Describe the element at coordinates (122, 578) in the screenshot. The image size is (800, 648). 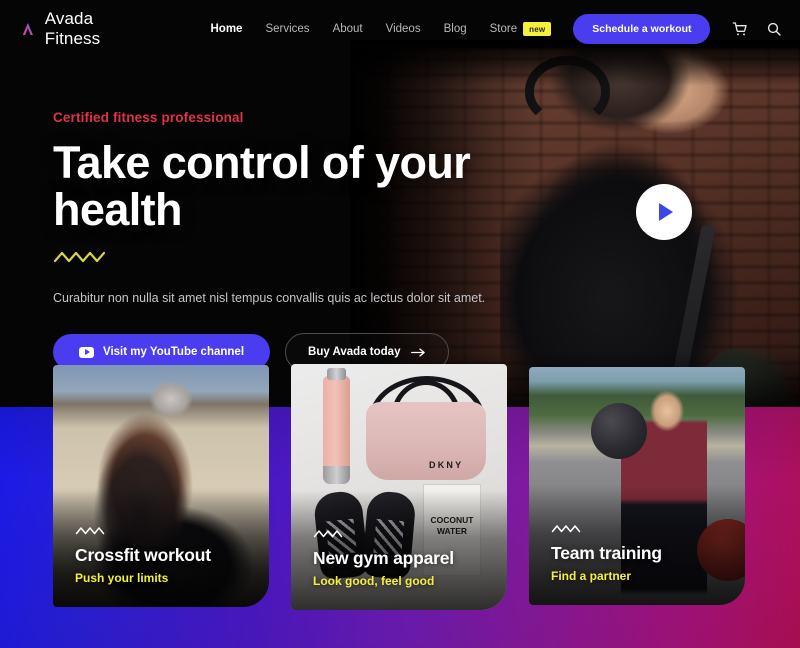
I see `card-subtitle: Push your limits` at that location.